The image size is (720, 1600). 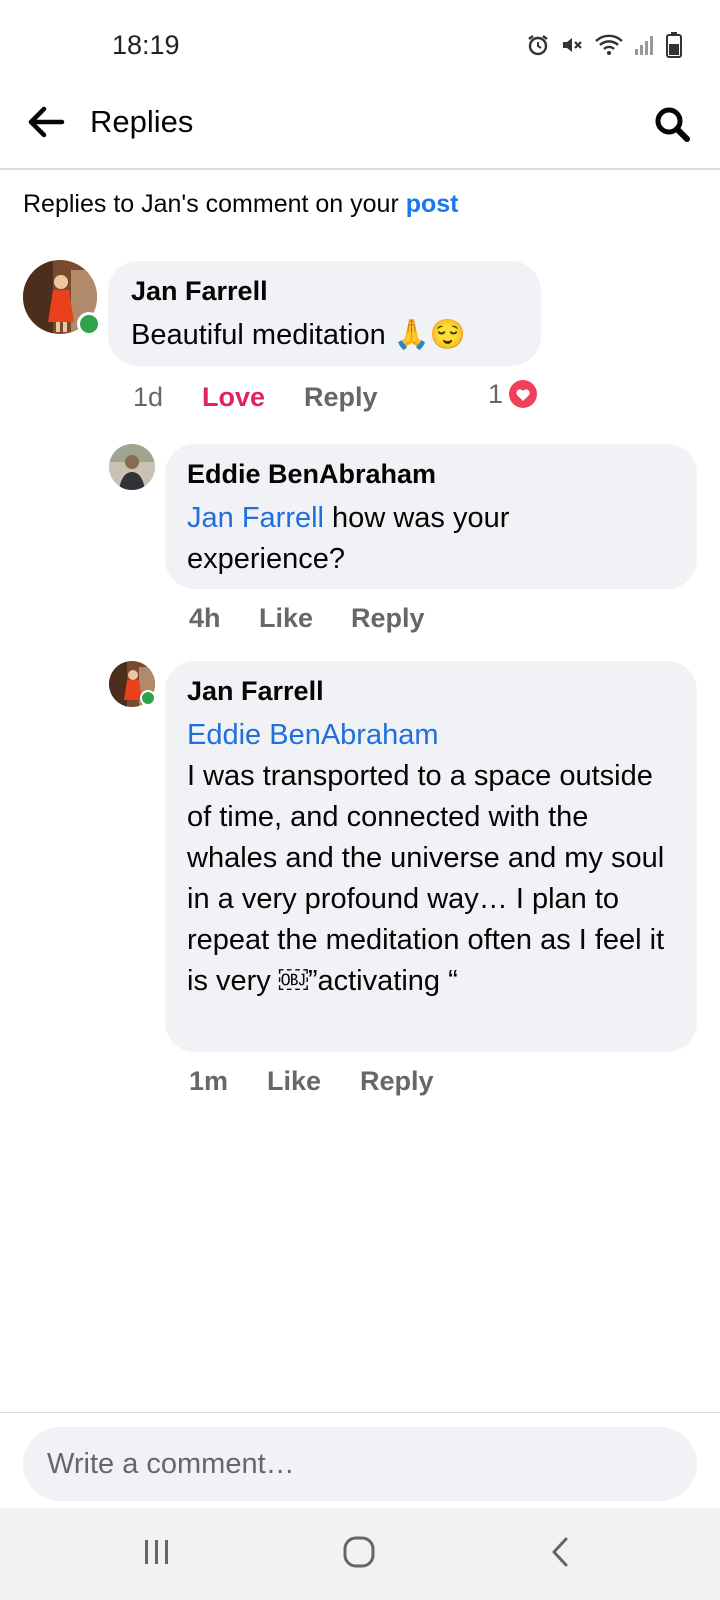 I want to click on app-header: Replies, so click(x=360, y=131).